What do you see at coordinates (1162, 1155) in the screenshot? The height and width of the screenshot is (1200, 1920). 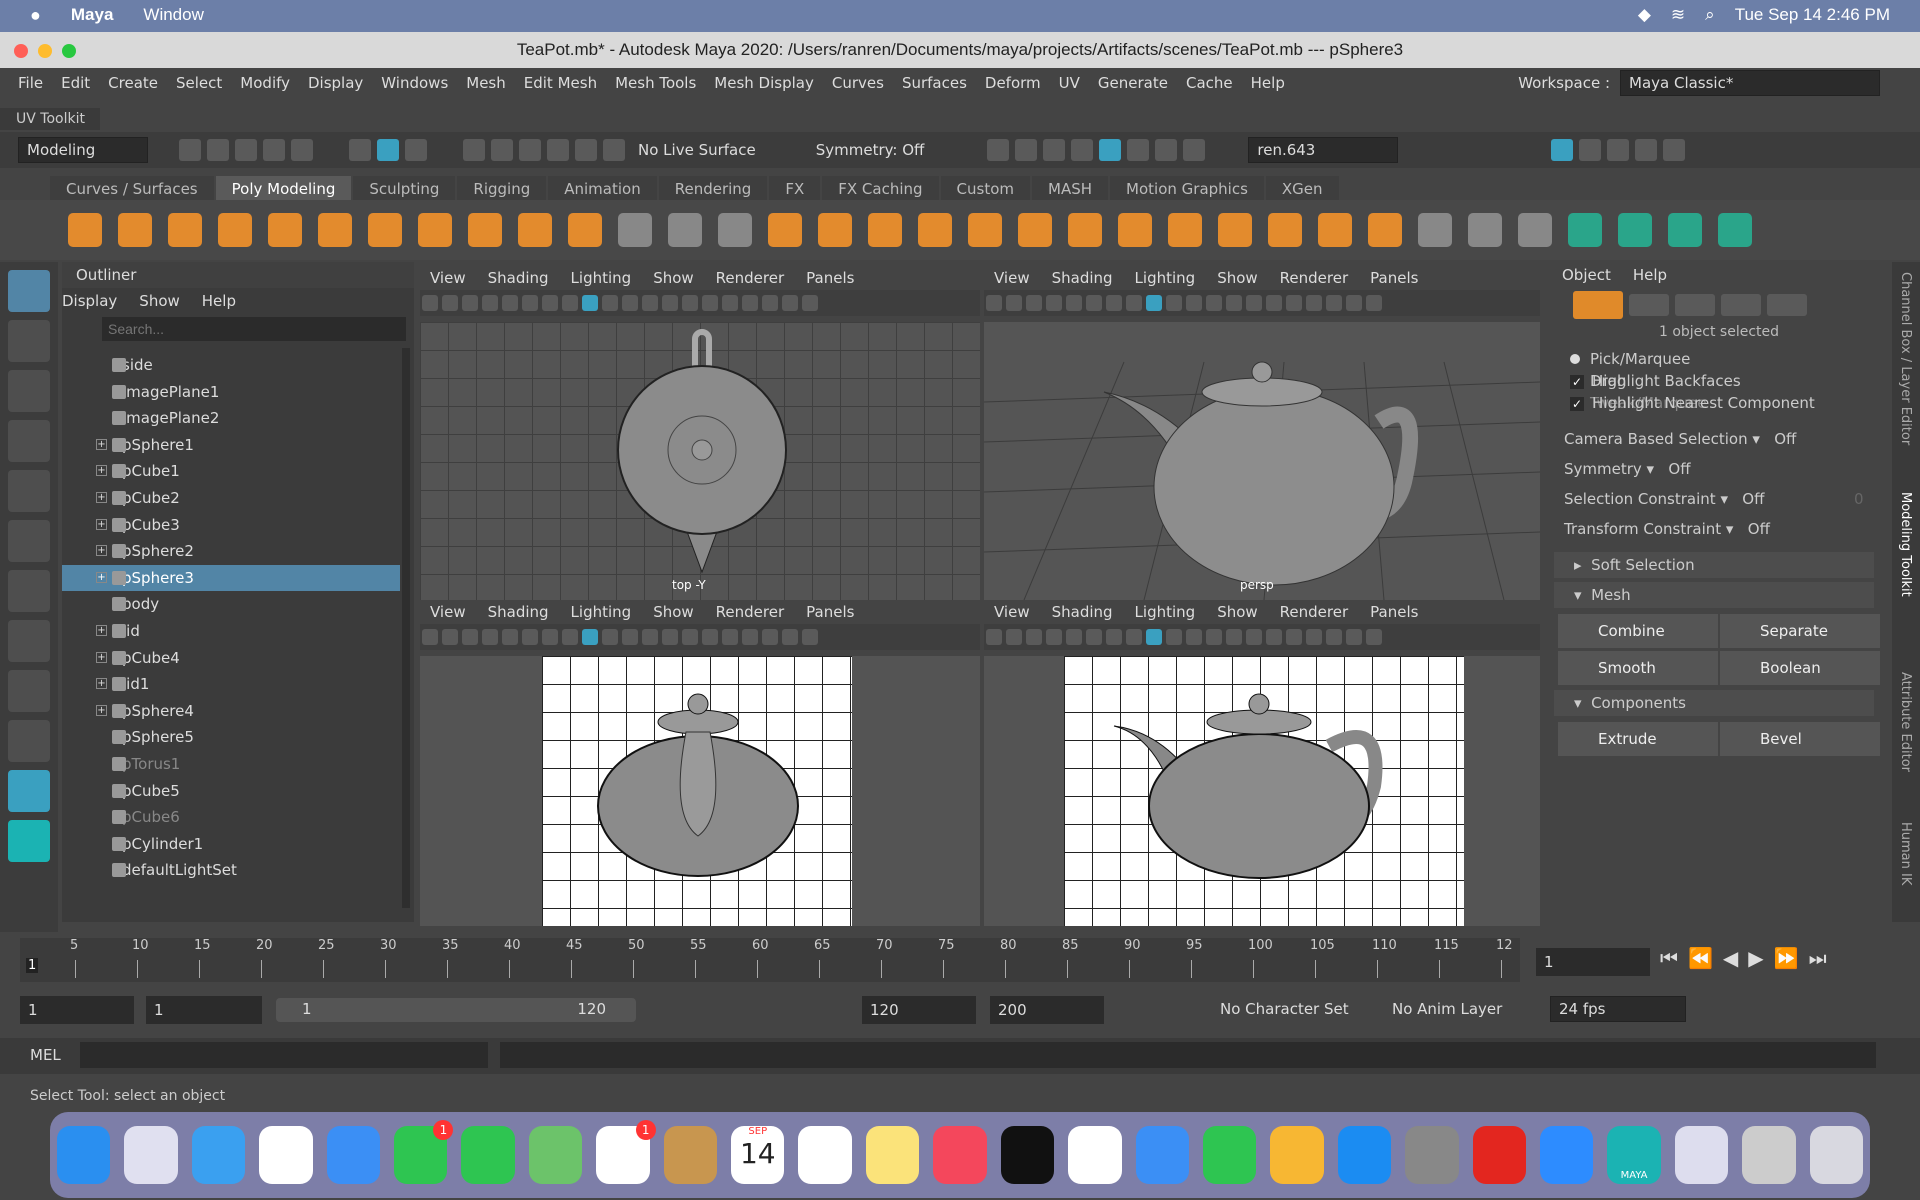 I see `keynote-icon` at bounding box center [1162, 1155].